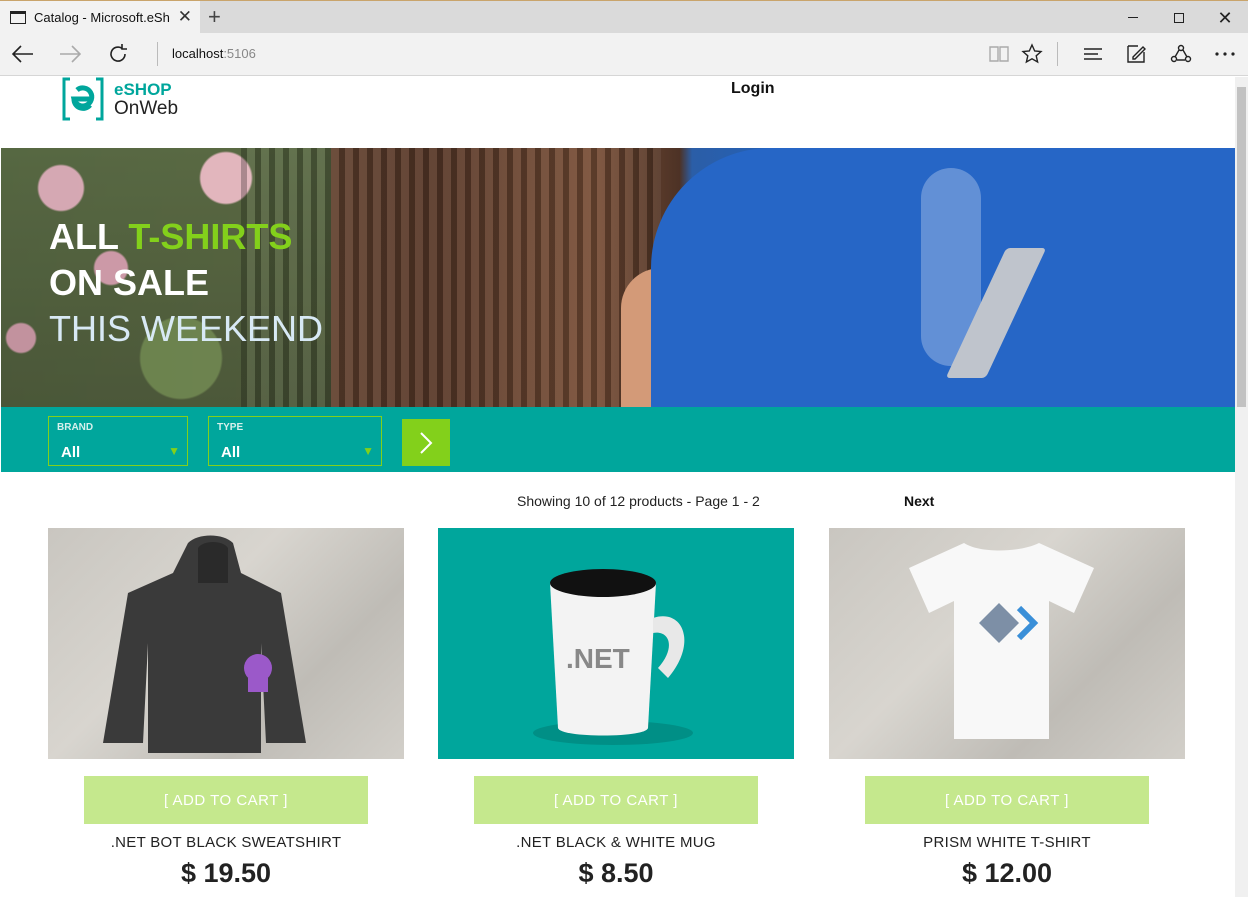 The image size is (1248, 897). Describe the element at coordinates (226, 643) in the screenshot. I see `product-image-sweatshirt` at that location.